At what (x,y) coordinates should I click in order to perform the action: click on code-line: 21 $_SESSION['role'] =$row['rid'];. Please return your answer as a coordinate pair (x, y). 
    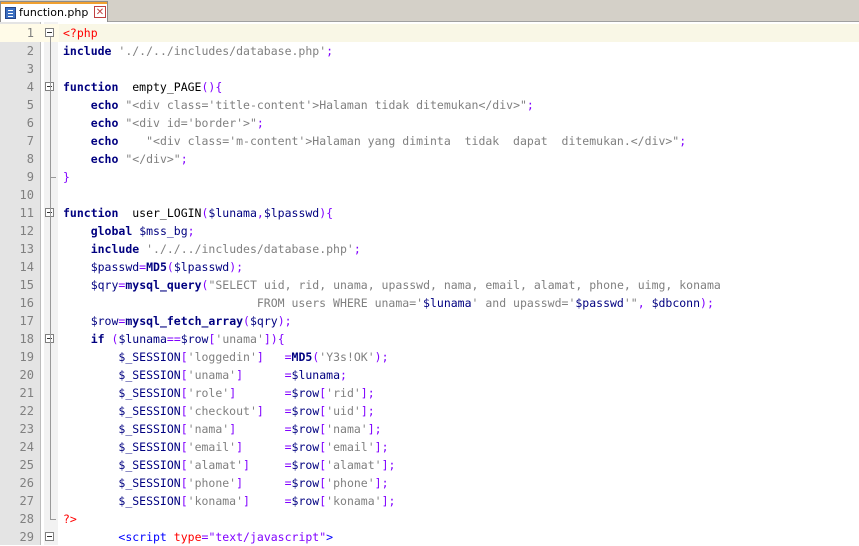
    Looking at the image, I should click on (429, 393).